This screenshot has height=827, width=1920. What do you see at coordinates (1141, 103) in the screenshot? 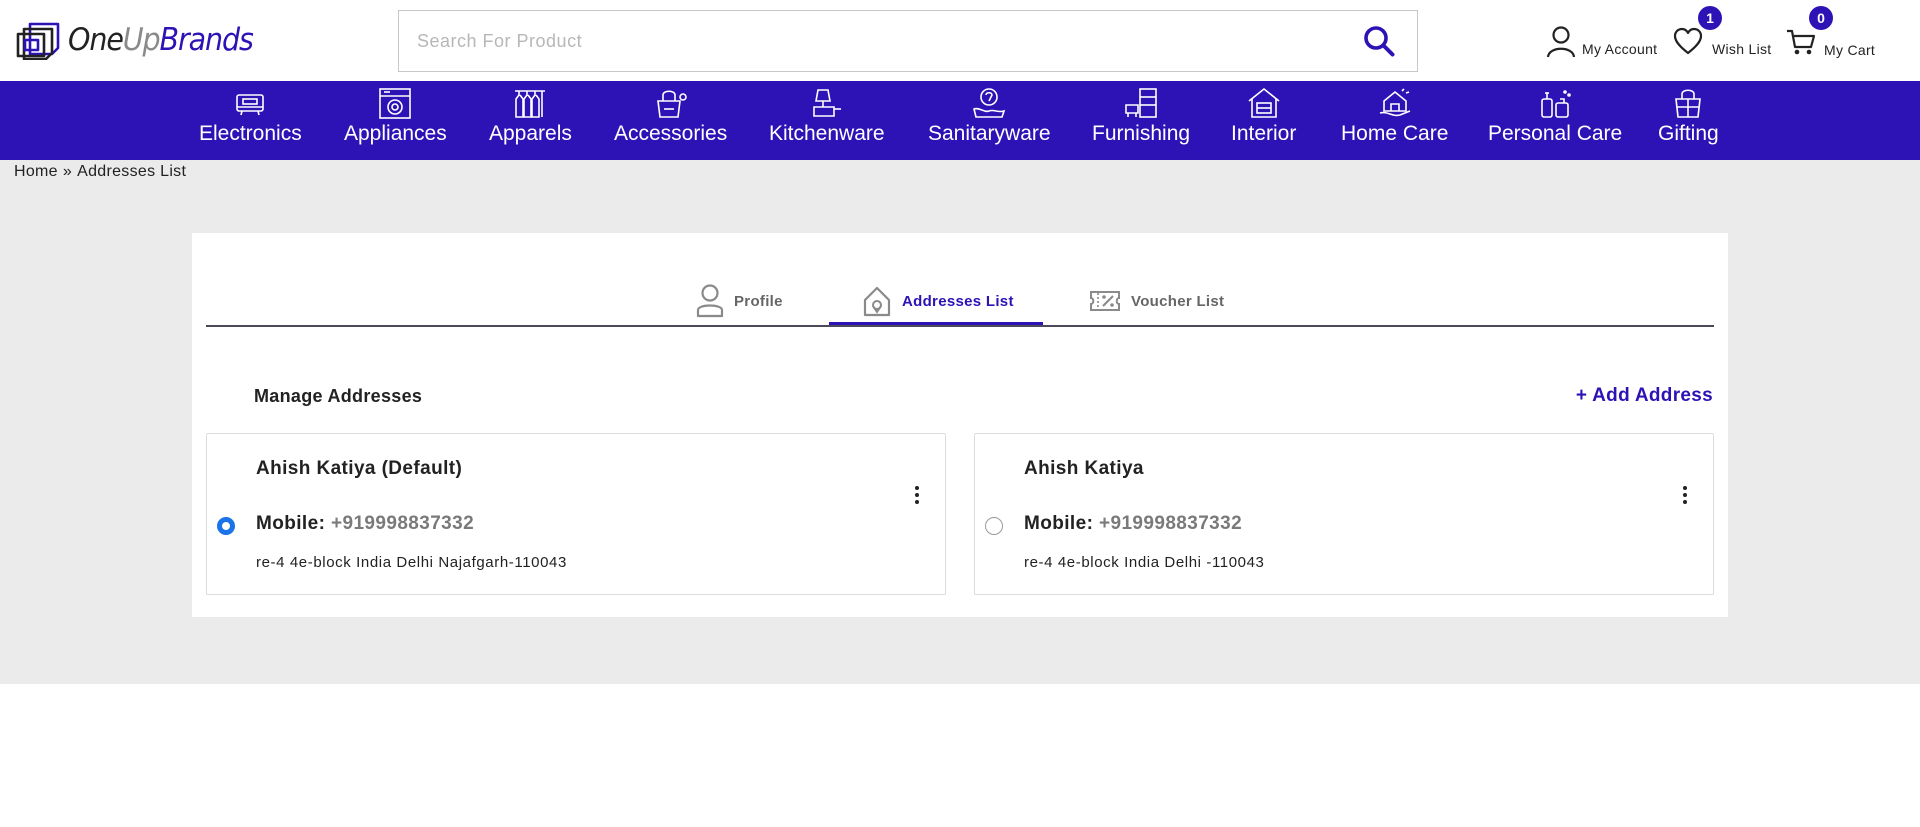
I see `furniture-icon` at bounding box center [1141, 103].